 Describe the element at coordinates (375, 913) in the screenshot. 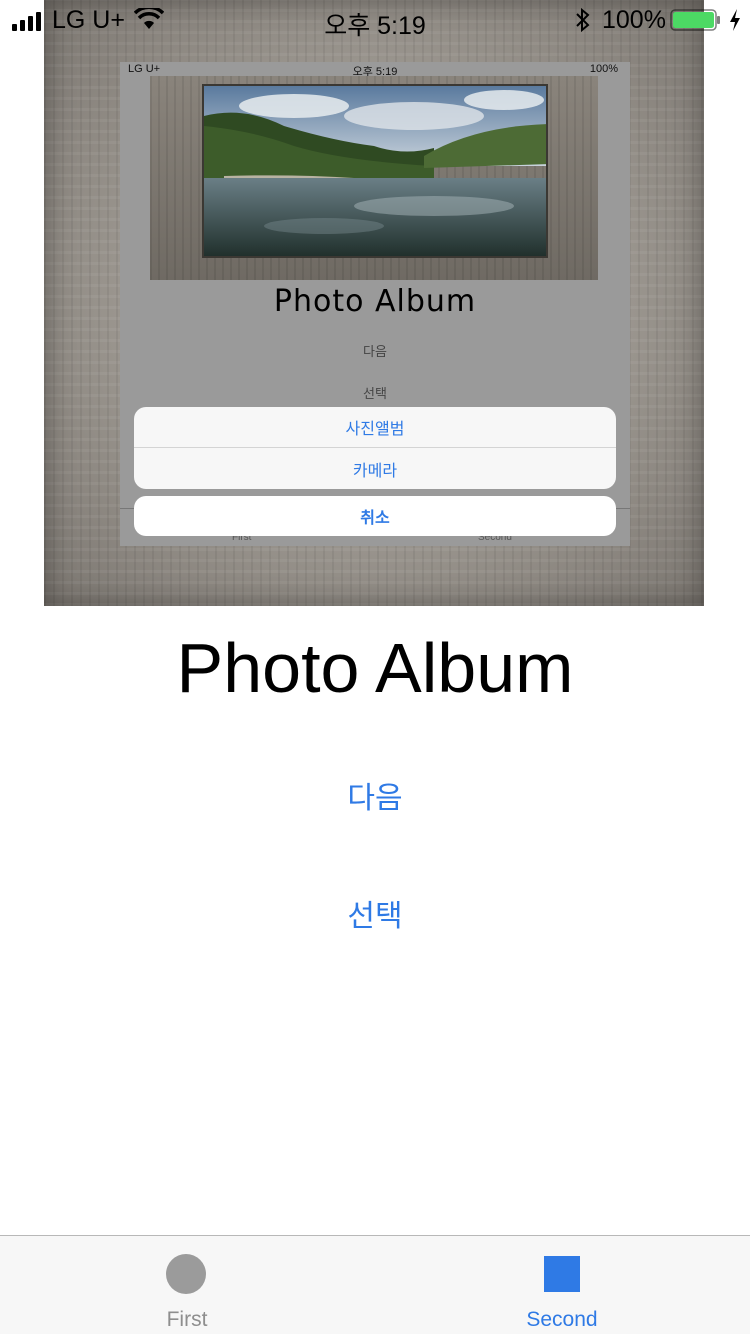

I see `select-button: 선택` at that location.